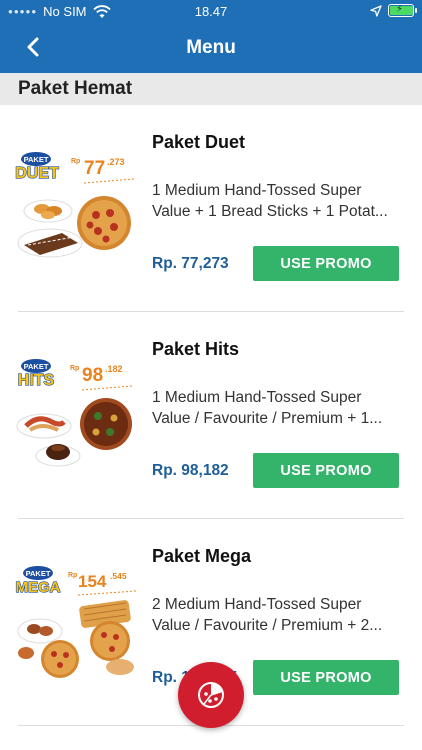  What do you see at coordinates (116, 162) in the screenshot?
I see `svg-text: .273` at bounding box center [116, 162].